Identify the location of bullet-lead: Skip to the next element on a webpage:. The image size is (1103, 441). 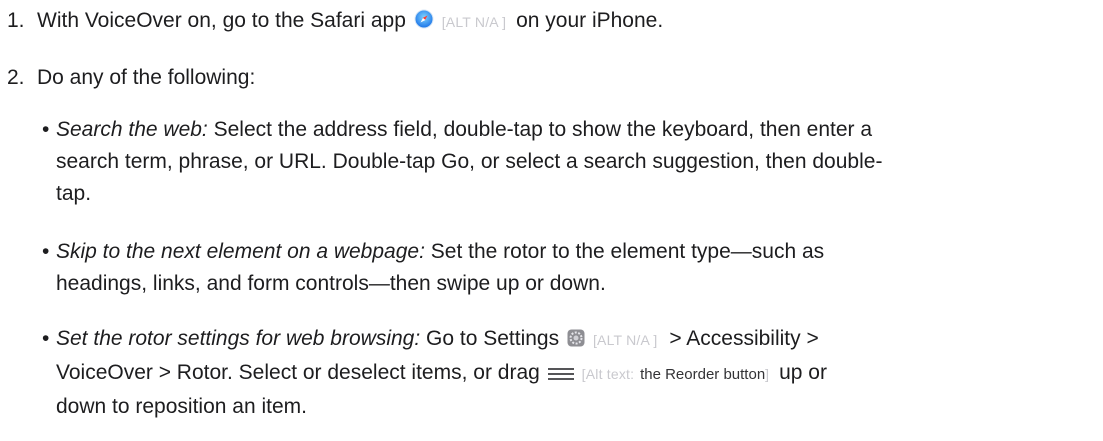
(240, 251).